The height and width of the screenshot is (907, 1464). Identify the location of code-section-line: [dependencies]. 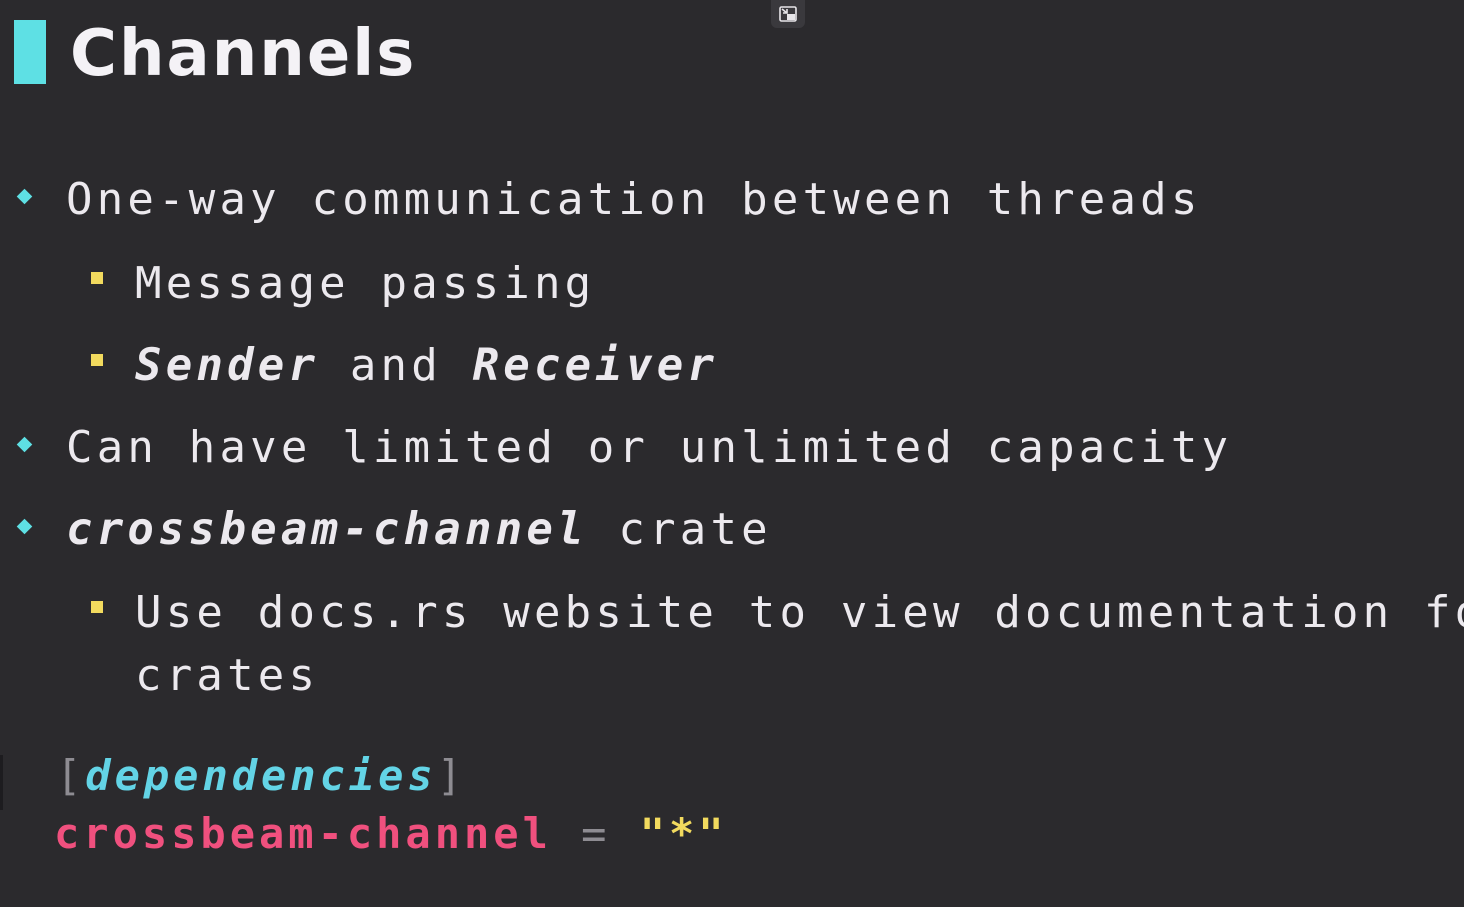
(261, 776).